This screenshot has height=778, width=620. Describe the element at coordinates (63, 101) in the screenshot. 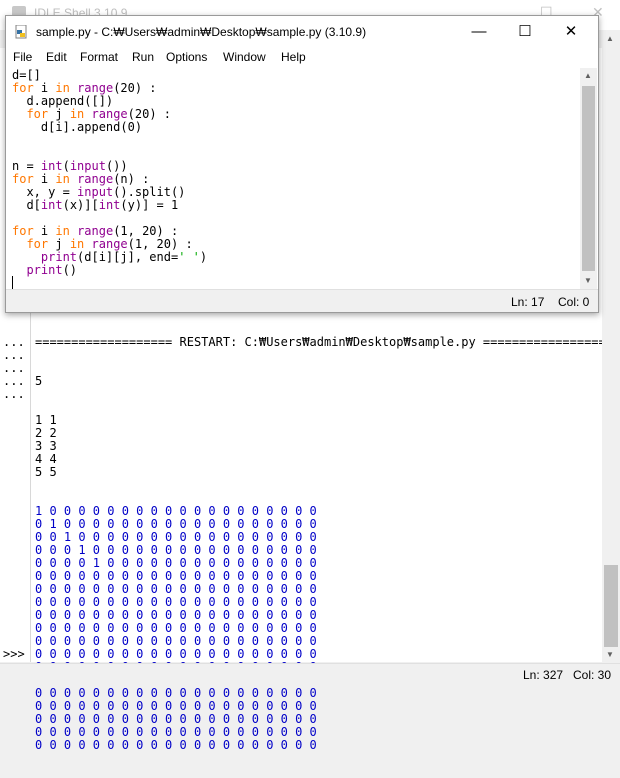

I see `code-token: d.append([])` at that location.